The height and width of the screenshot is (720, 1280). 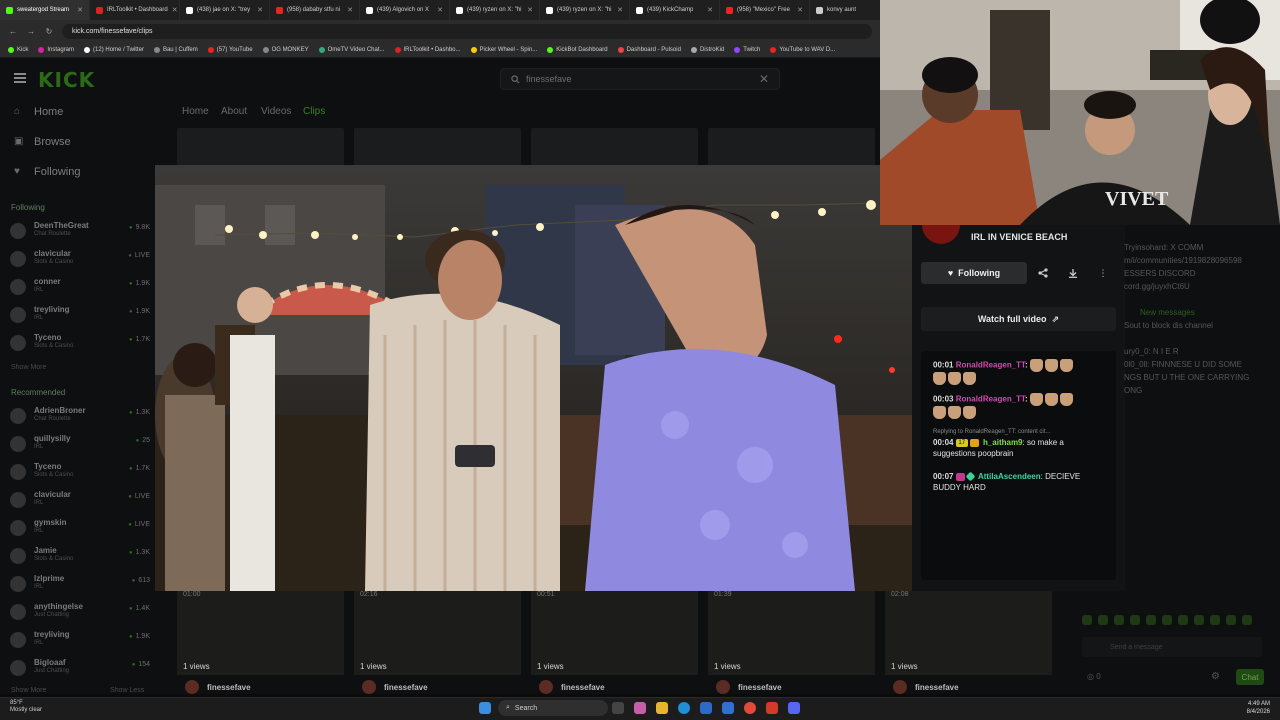 I want to click on sidebar-channel: JamieSlots & Casino 1.3K, so click(x=80, y=556).